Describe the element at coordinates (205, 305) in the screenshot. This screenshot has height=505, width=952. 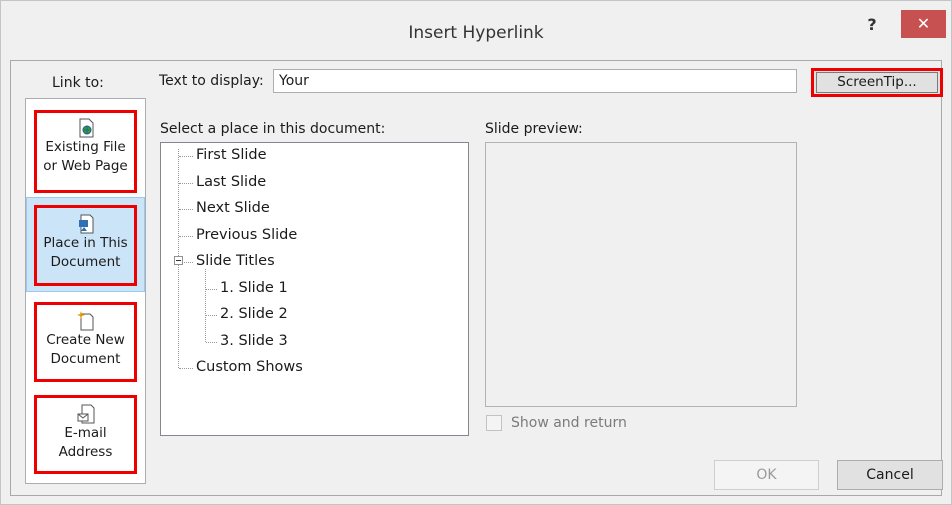
I see `tree-line-child` at that location.